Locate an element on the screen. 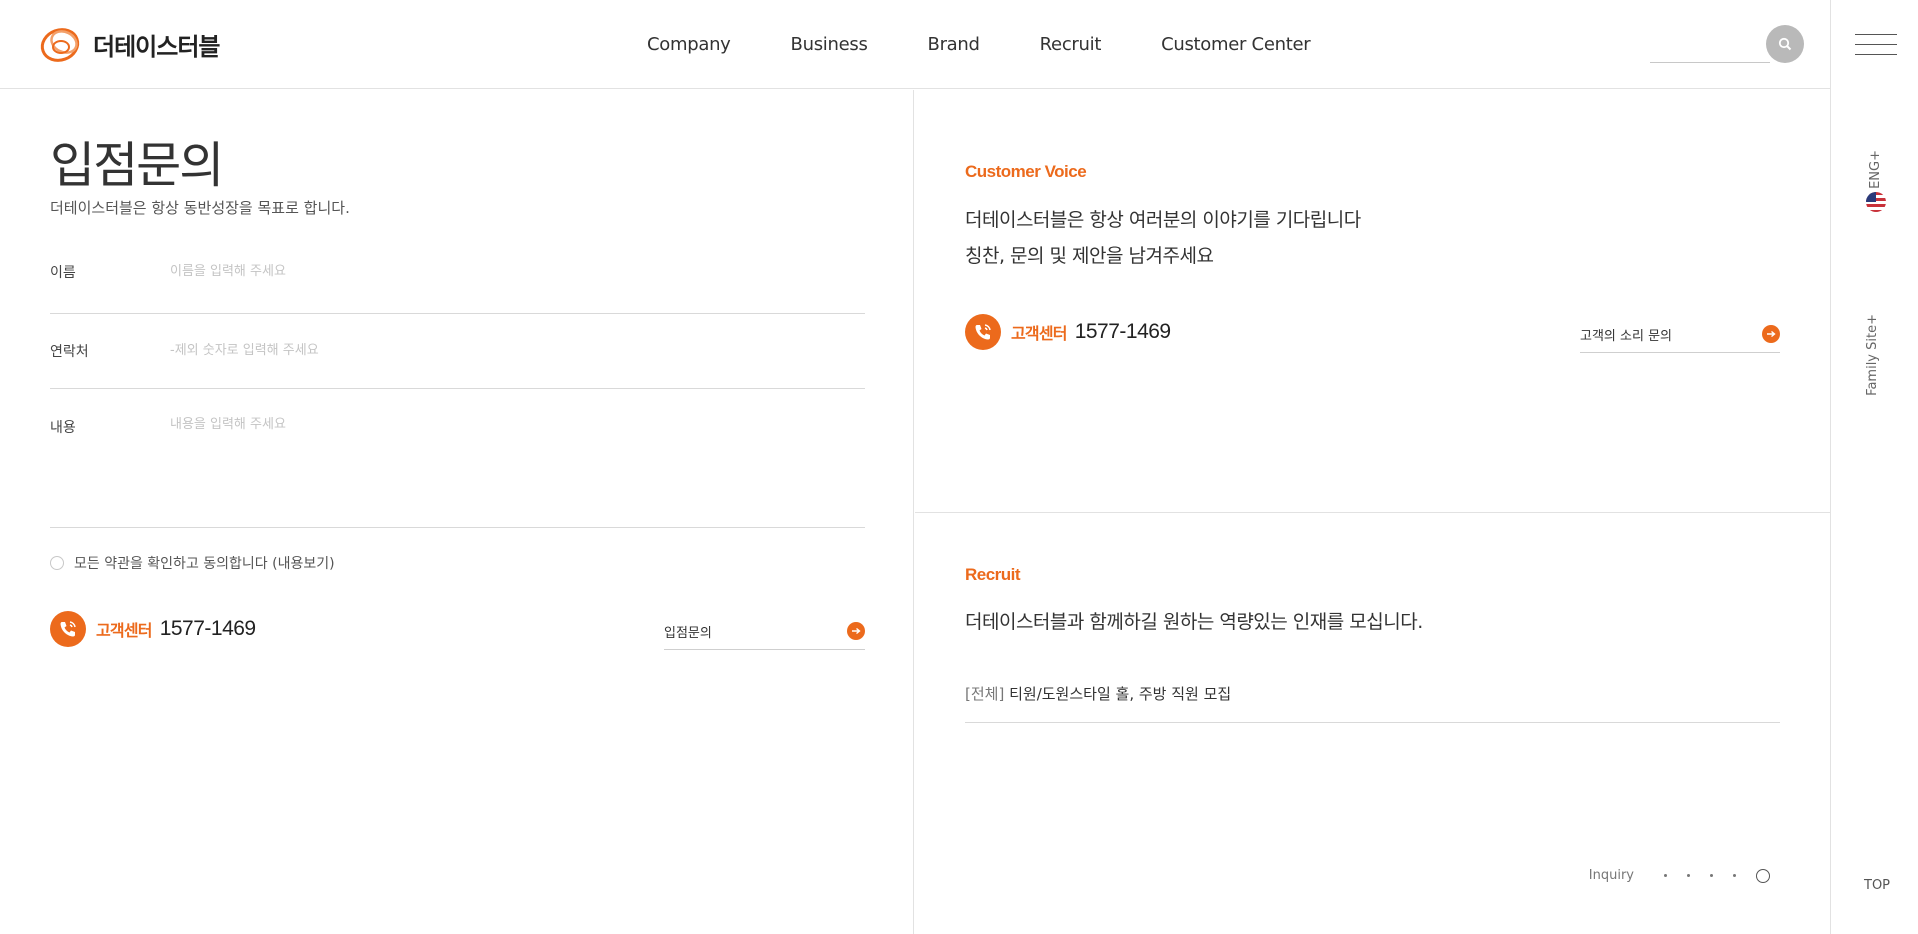 The image size is (1918, 934). customer-voice-contact: 고객센터 1577-1469 is located at coordinates (1068, 332).